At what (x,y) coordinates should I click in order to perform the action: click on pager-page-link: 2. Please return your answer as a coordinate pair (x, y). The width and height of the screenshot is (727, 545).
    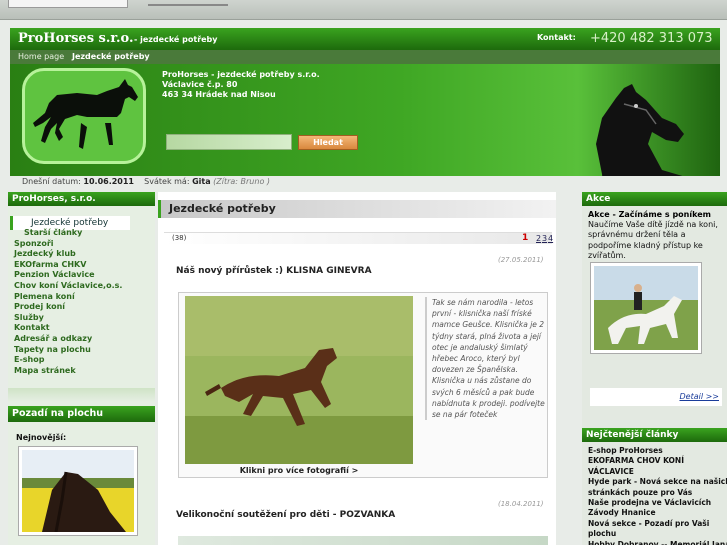
    Looking at the image, I should click on (538, 238).